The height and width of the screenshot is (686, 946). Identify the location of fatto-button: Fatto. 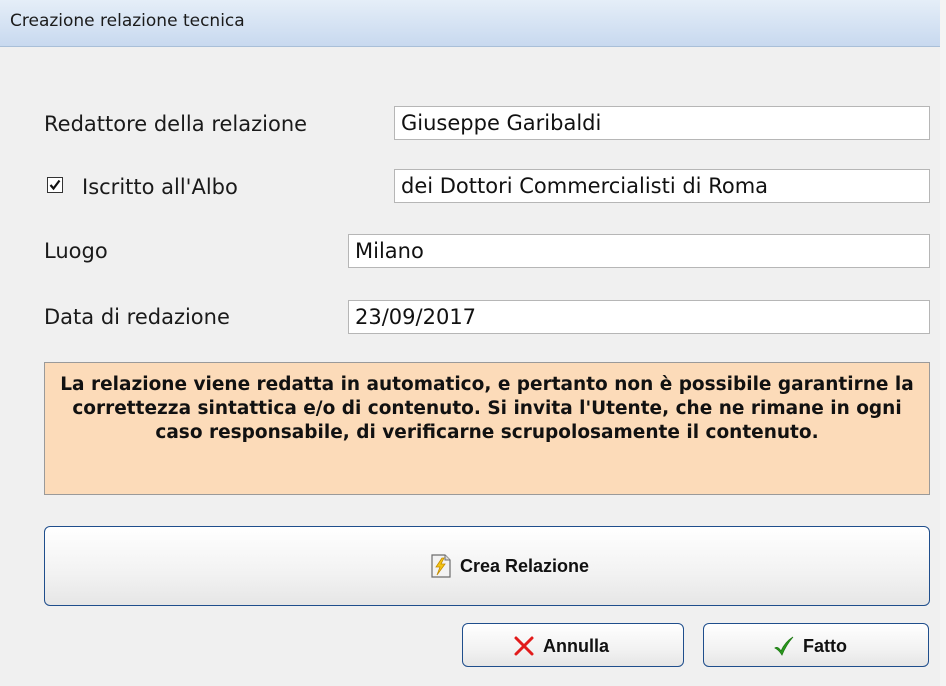
(816, 645).